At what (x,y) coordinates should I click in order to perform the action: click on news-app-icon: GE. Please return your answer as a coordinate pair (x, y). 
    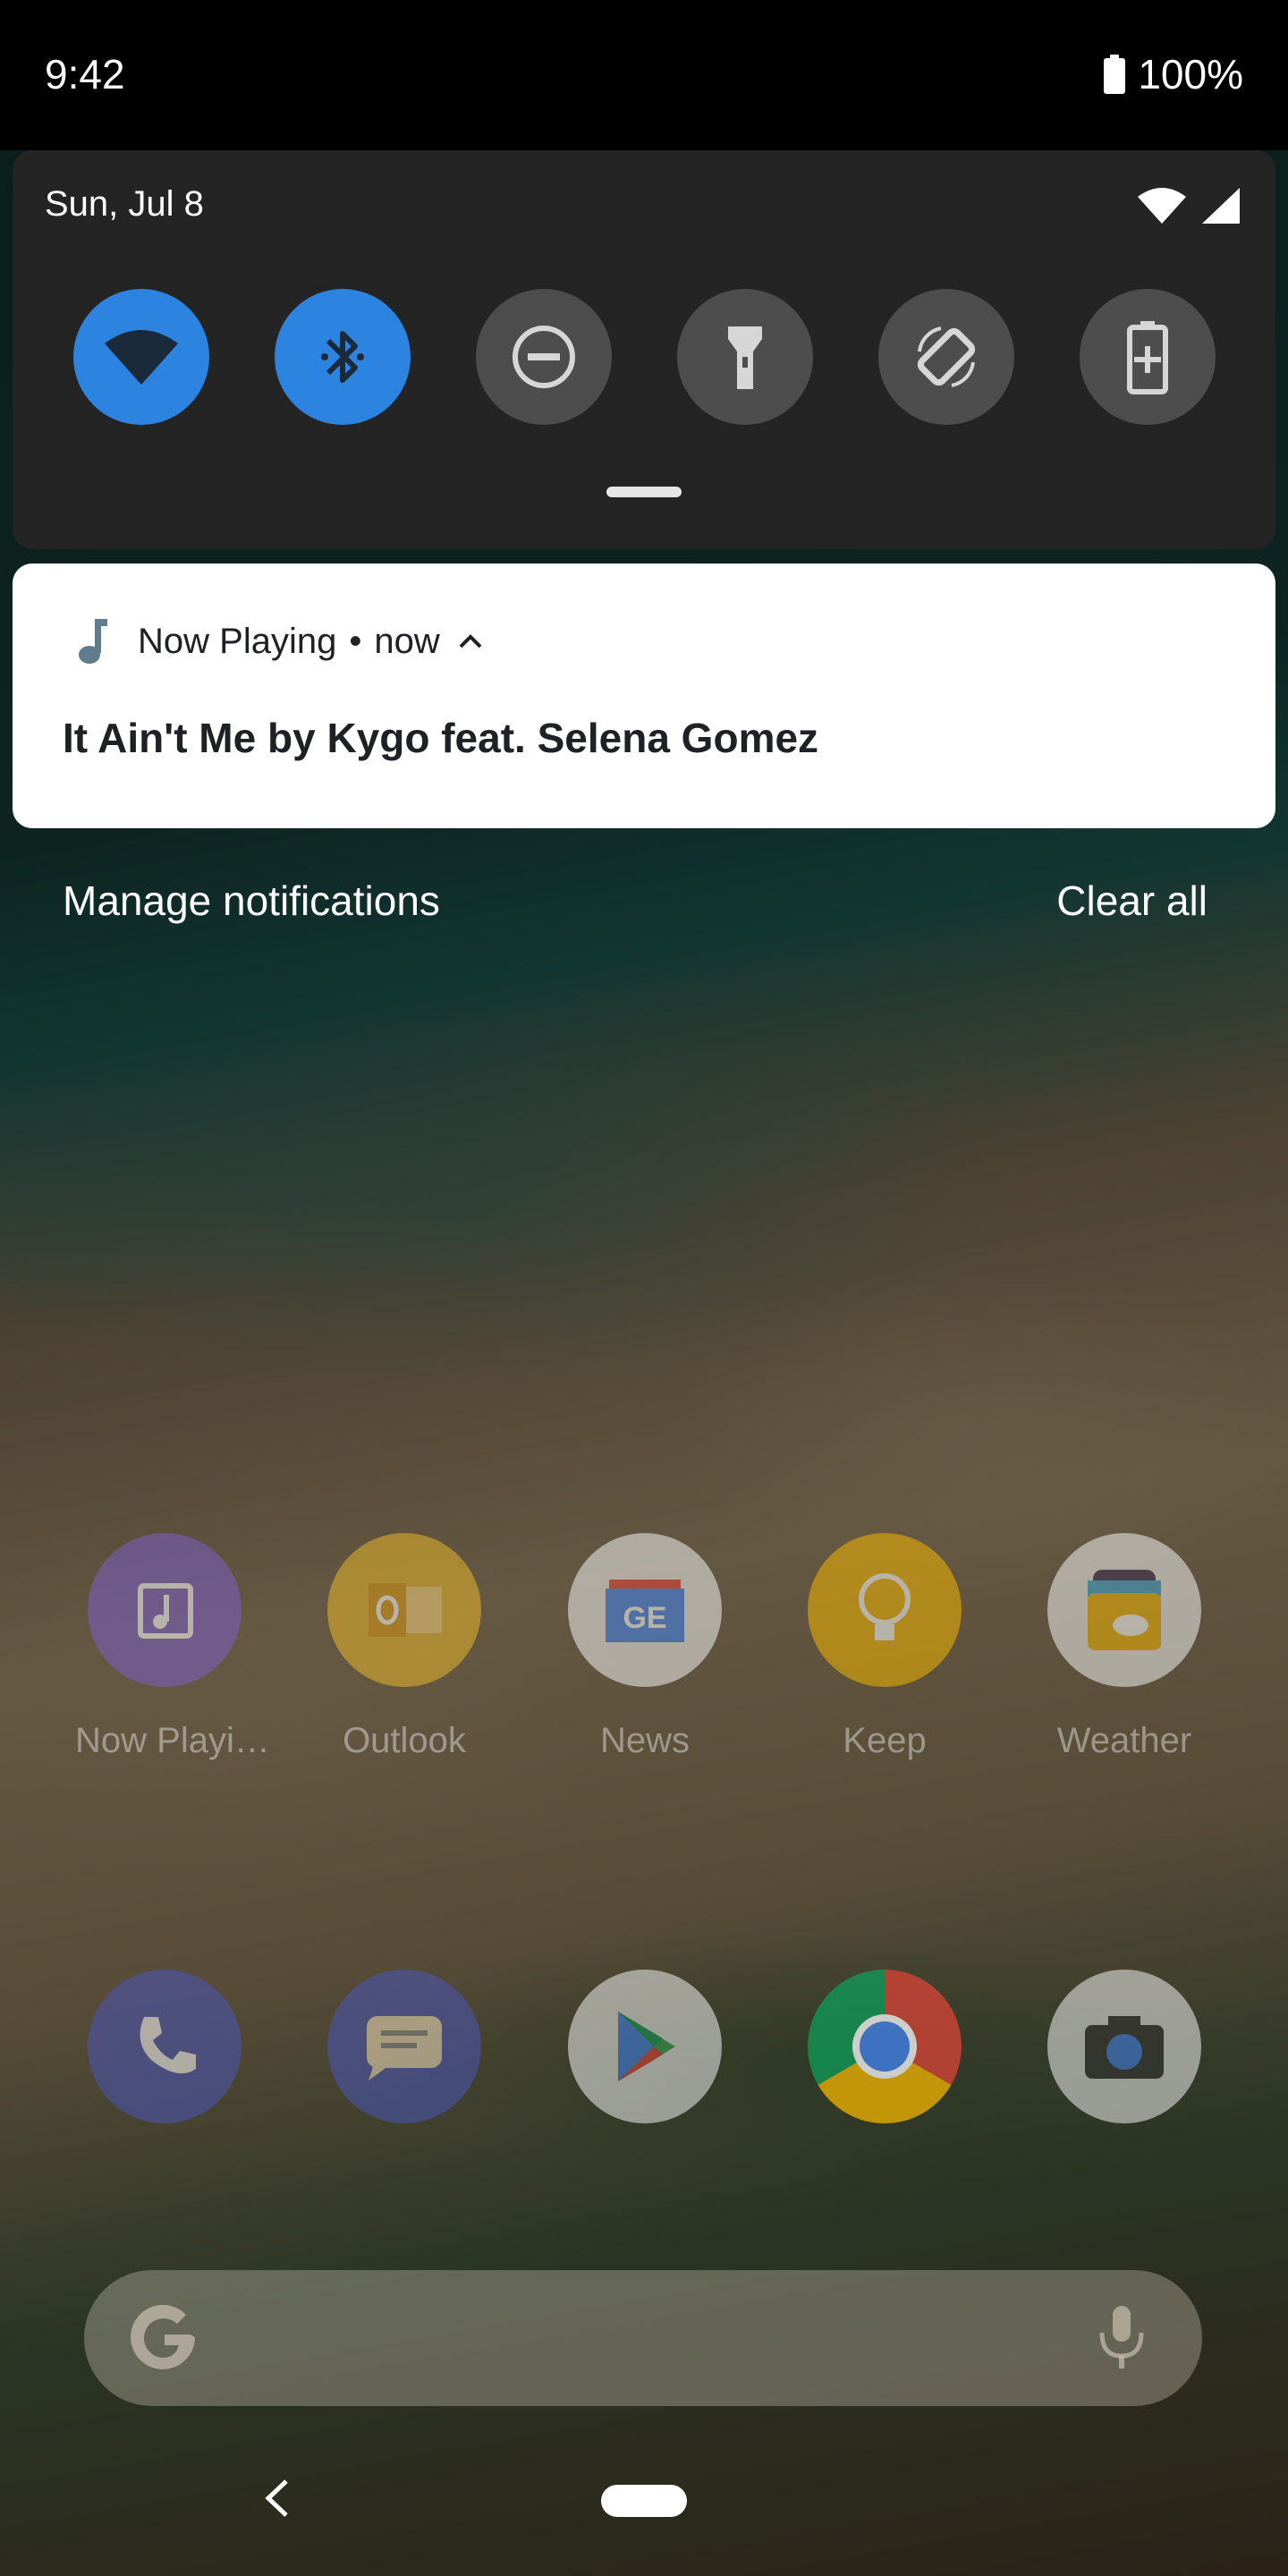
    Looking at the image, I should click on (645, 1610).